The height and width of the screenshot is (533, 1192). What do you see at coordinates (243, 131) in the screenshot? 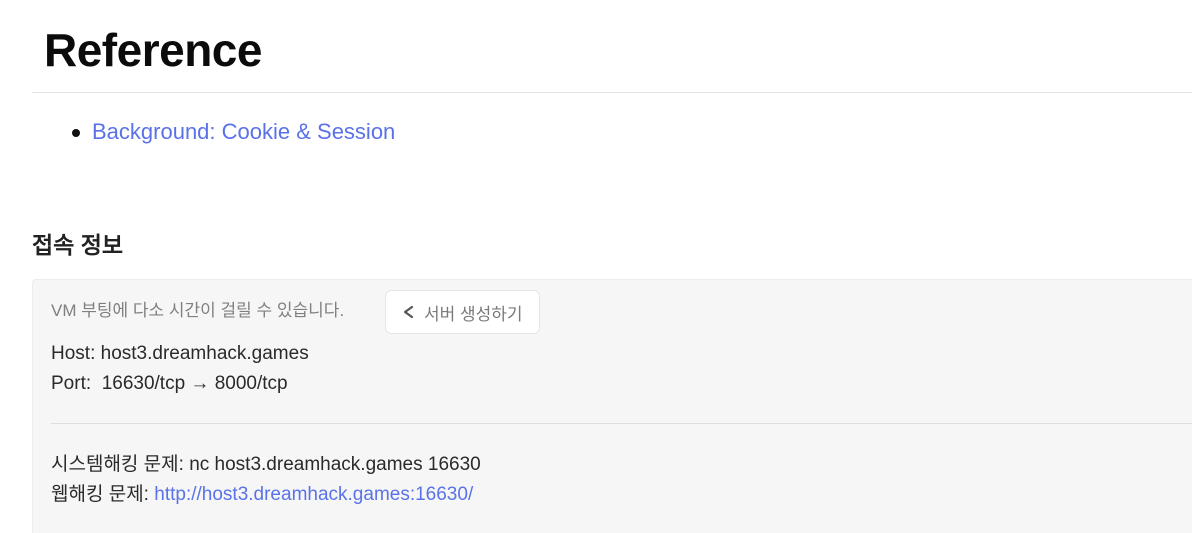
I see `reference-link-cookie-session: Background: Cookie & Session` at bounding box center [243, 131].